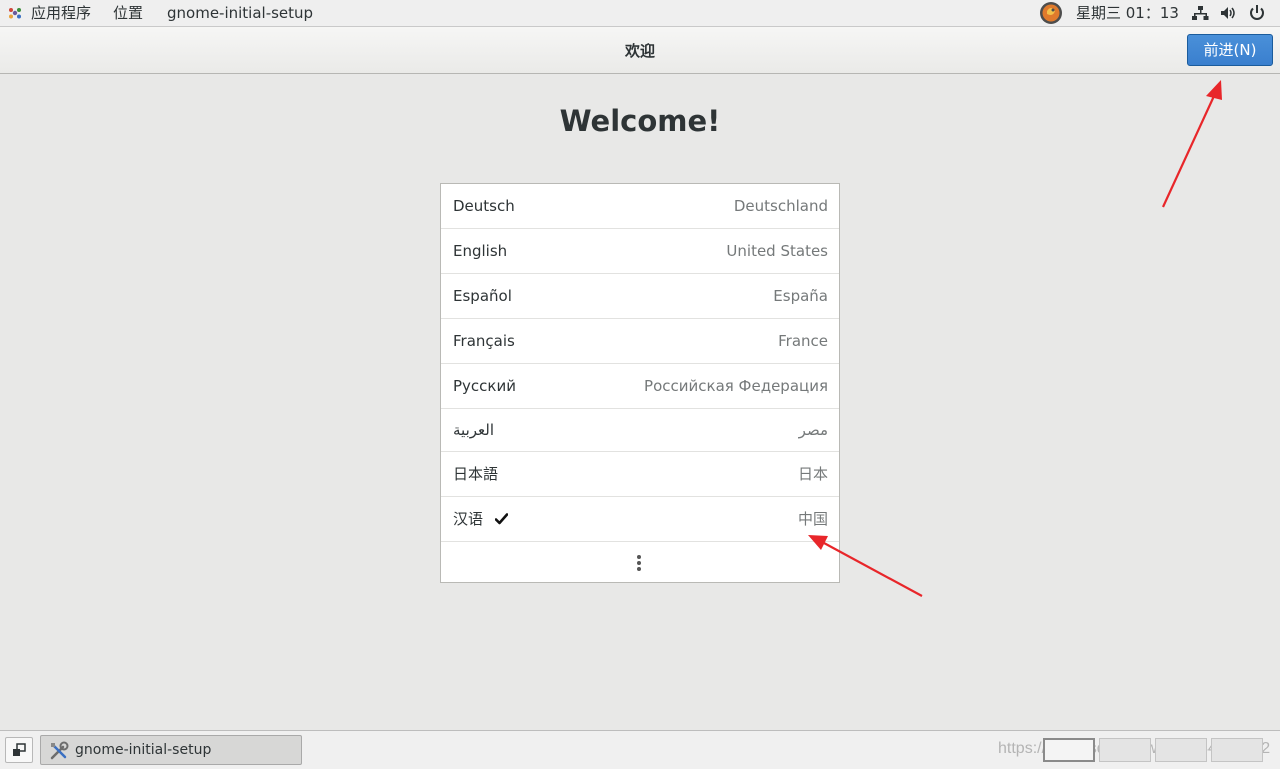 This screenshot has width=1280, height=769. Describe the element at coordinates (61, 13) in the screenshot. I see `applications-menu: 应用程序` at that location.